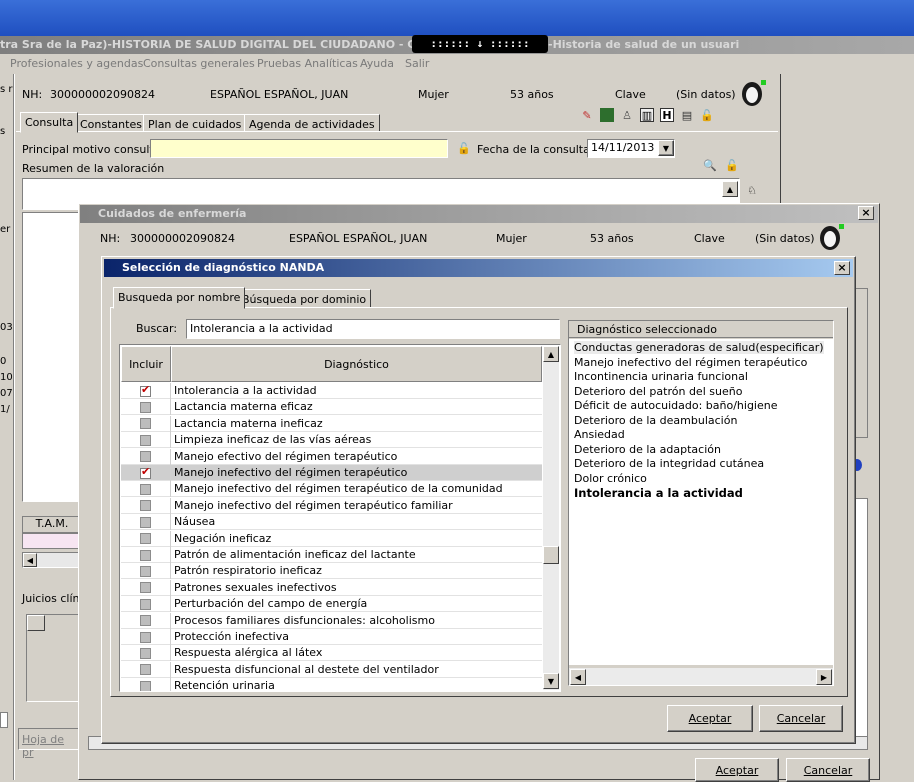  What do you see at coordinates (551, 681) in the screenshot?
I see `scroll-down-icon: ▼` at bounding box center [551, 681].